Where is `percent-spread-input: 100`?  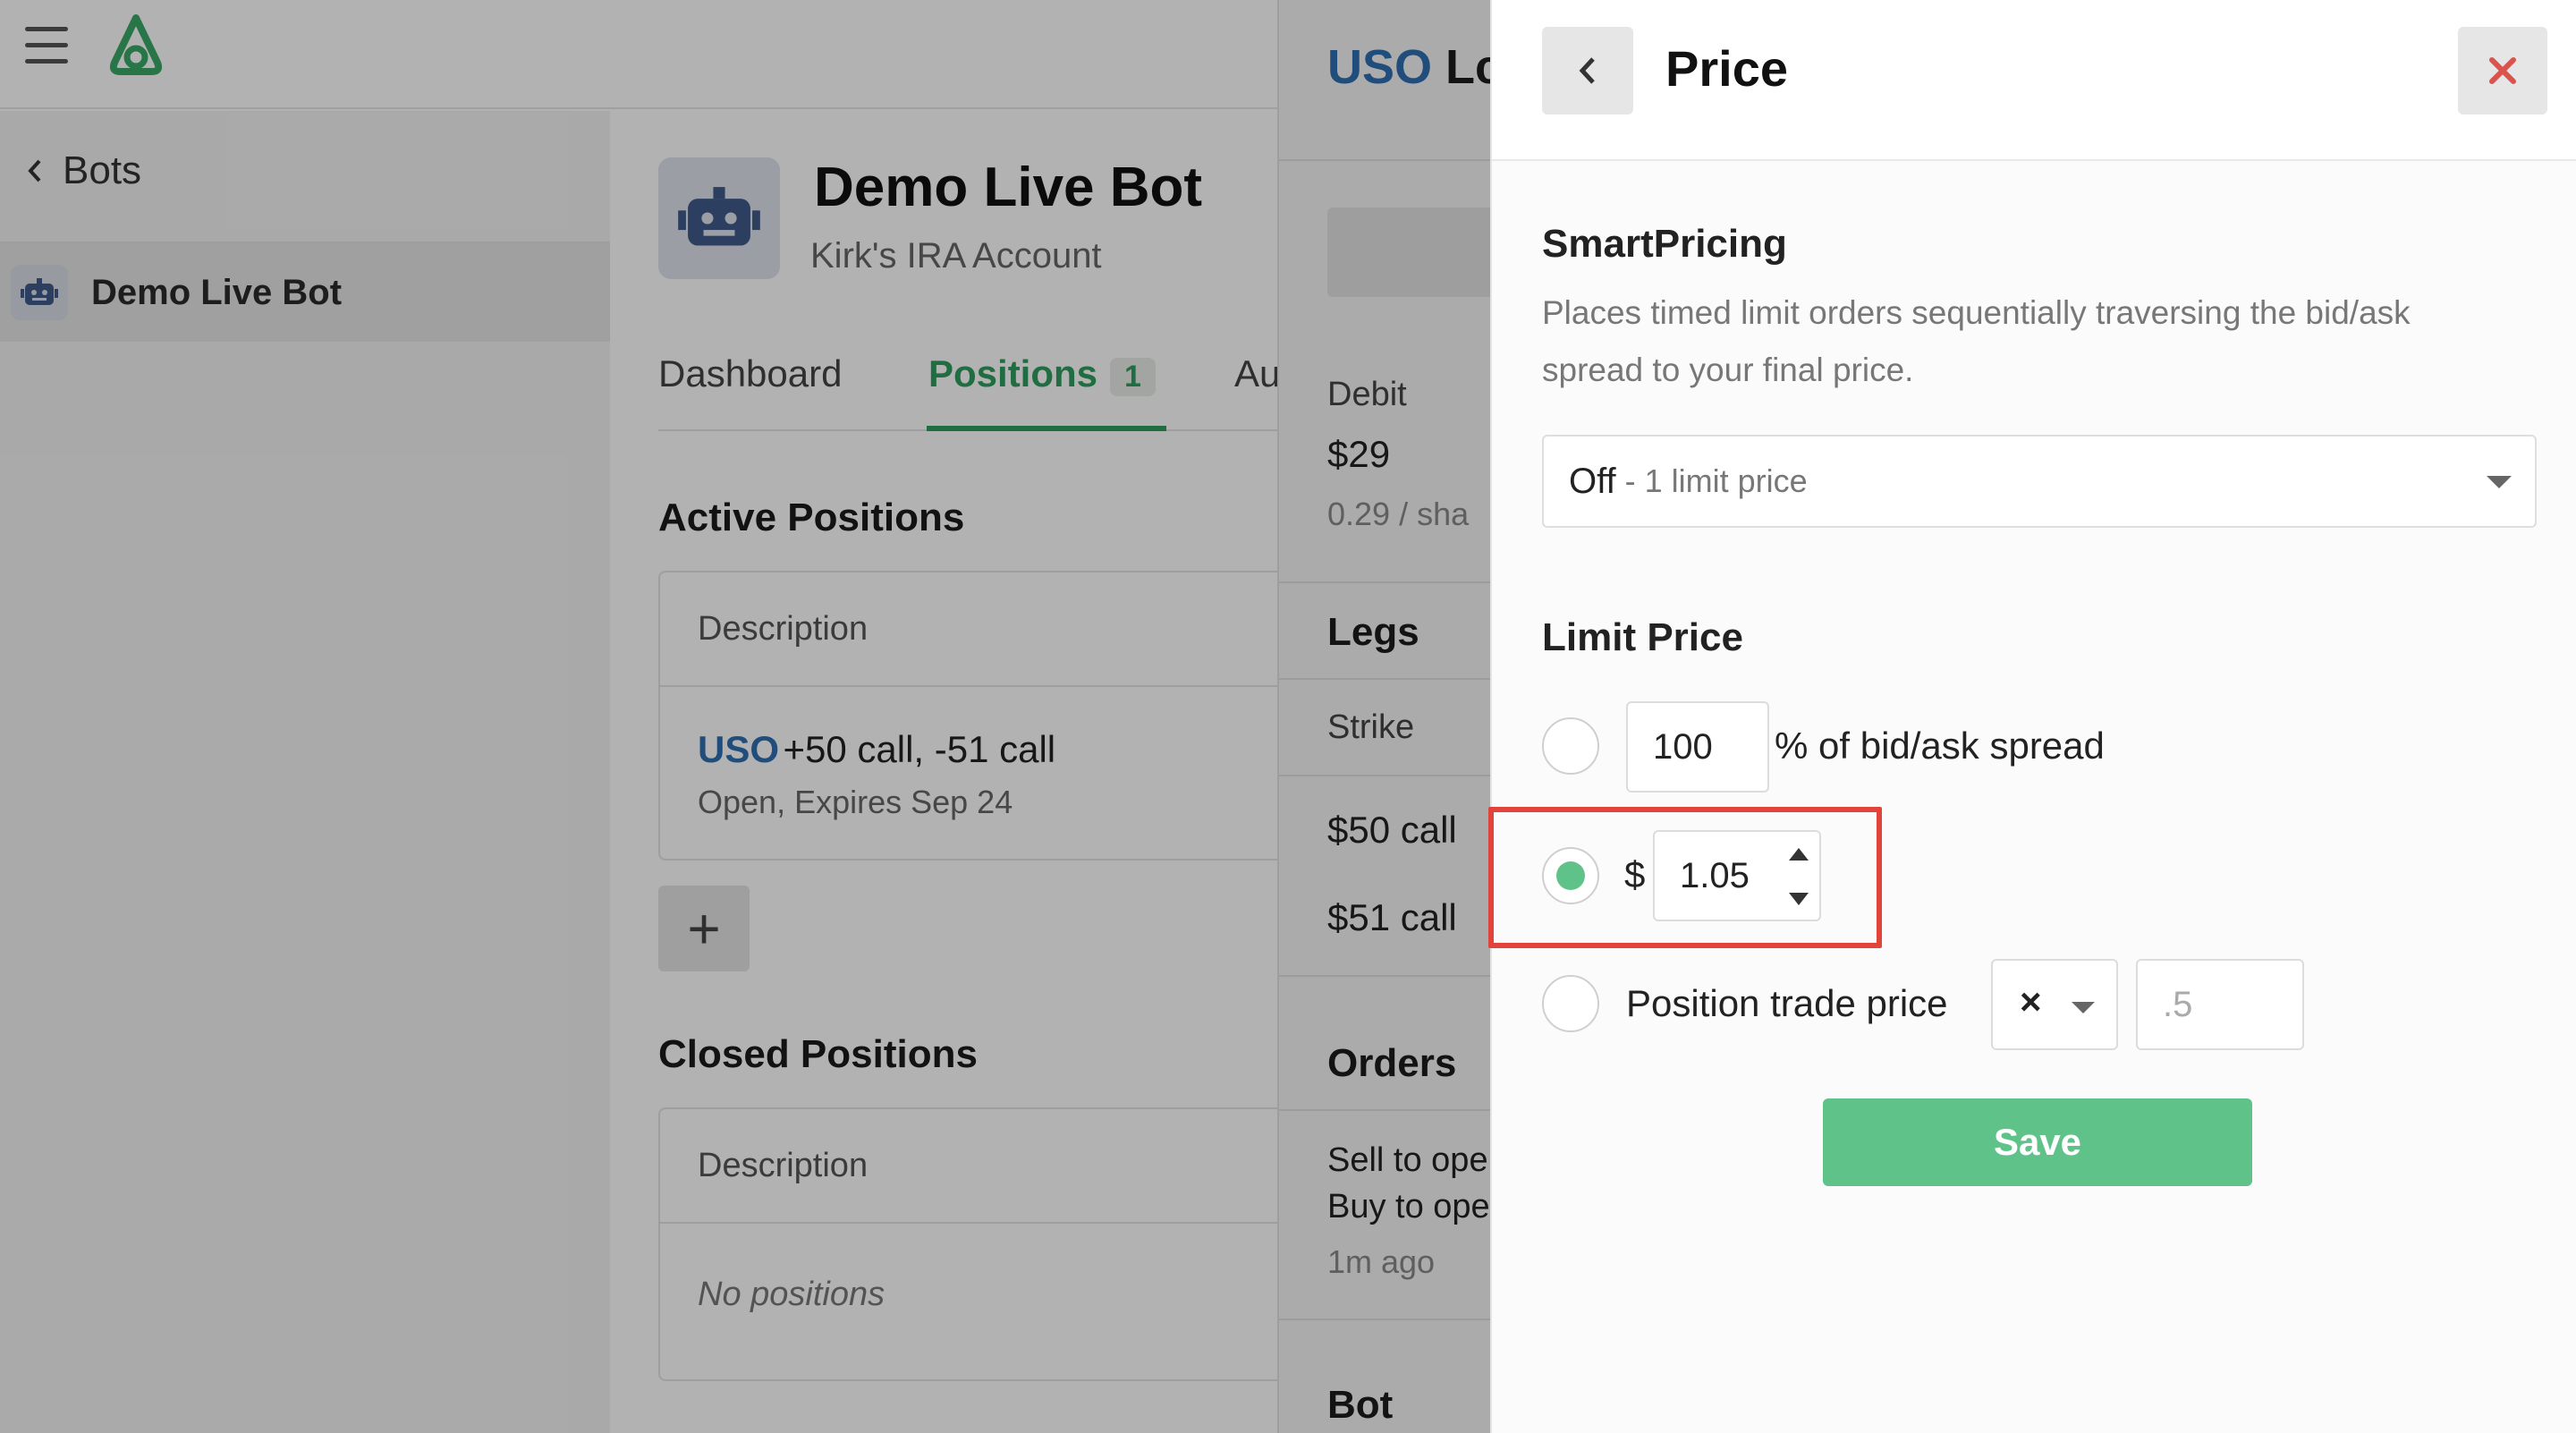
percent-spread-input: 100 is located at coordinates (1697, 747).